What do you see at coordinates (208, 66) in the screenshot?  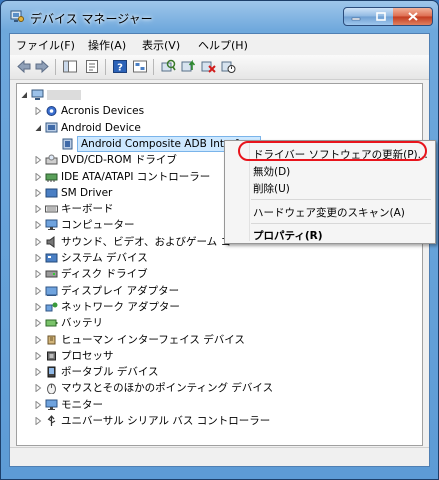 I see `uninstall-device-icon` at bounding box center [208, 66].